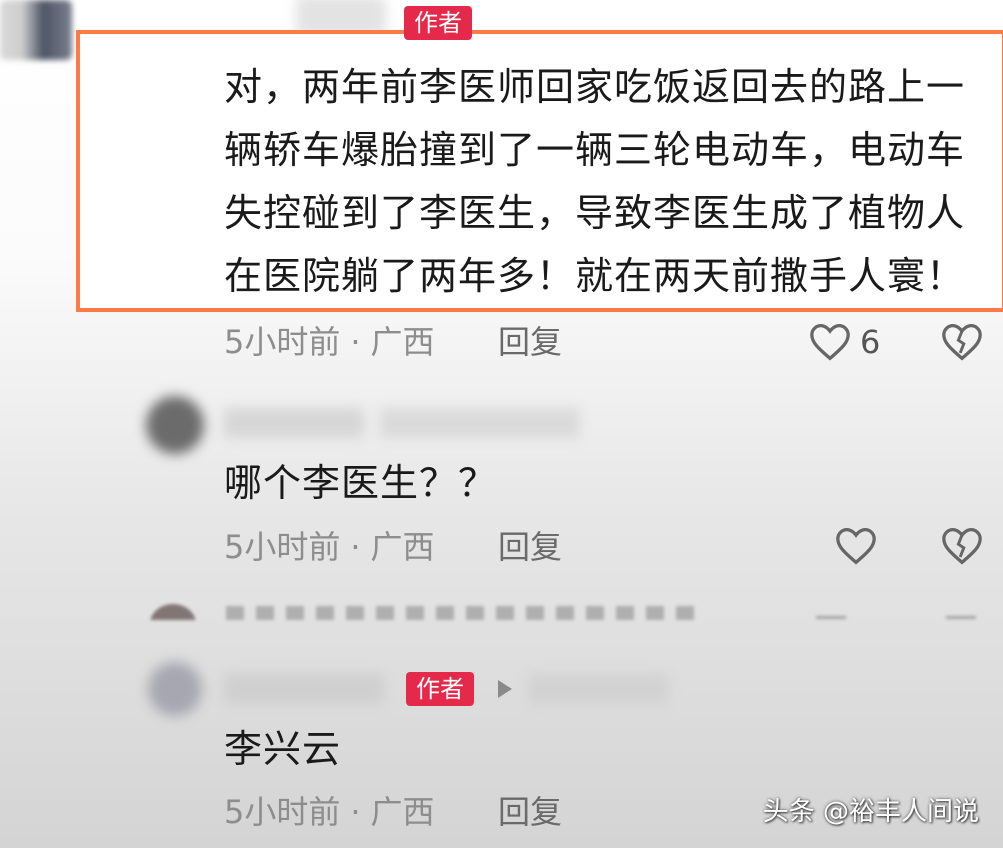 Image resolution: width=1003 pixels, height=848 pixels. Describe the element at coordinates (595, 276) in the screenshot. I see `comment-line: 在医院躺了两年多！就在两天前撒手人寰！` at that location.